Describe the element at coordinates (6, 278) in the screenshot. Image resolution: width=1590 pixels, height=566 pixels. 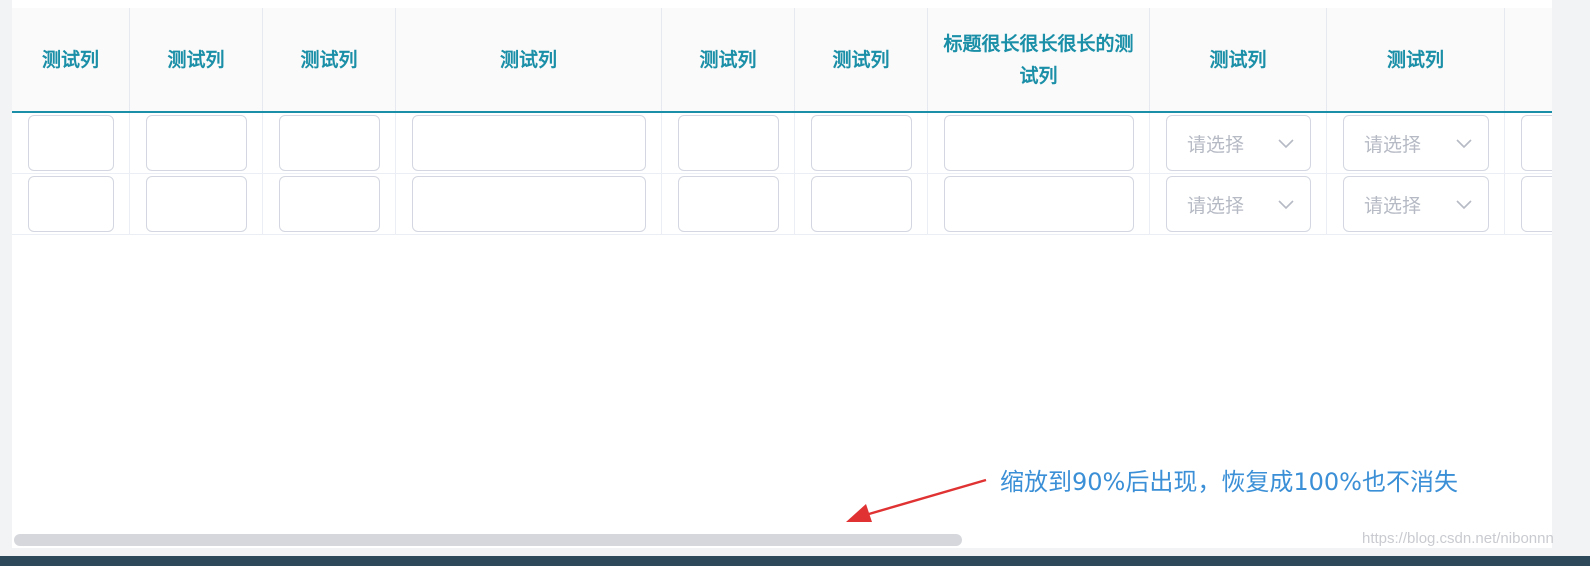
I see `left-gutter` at that location.